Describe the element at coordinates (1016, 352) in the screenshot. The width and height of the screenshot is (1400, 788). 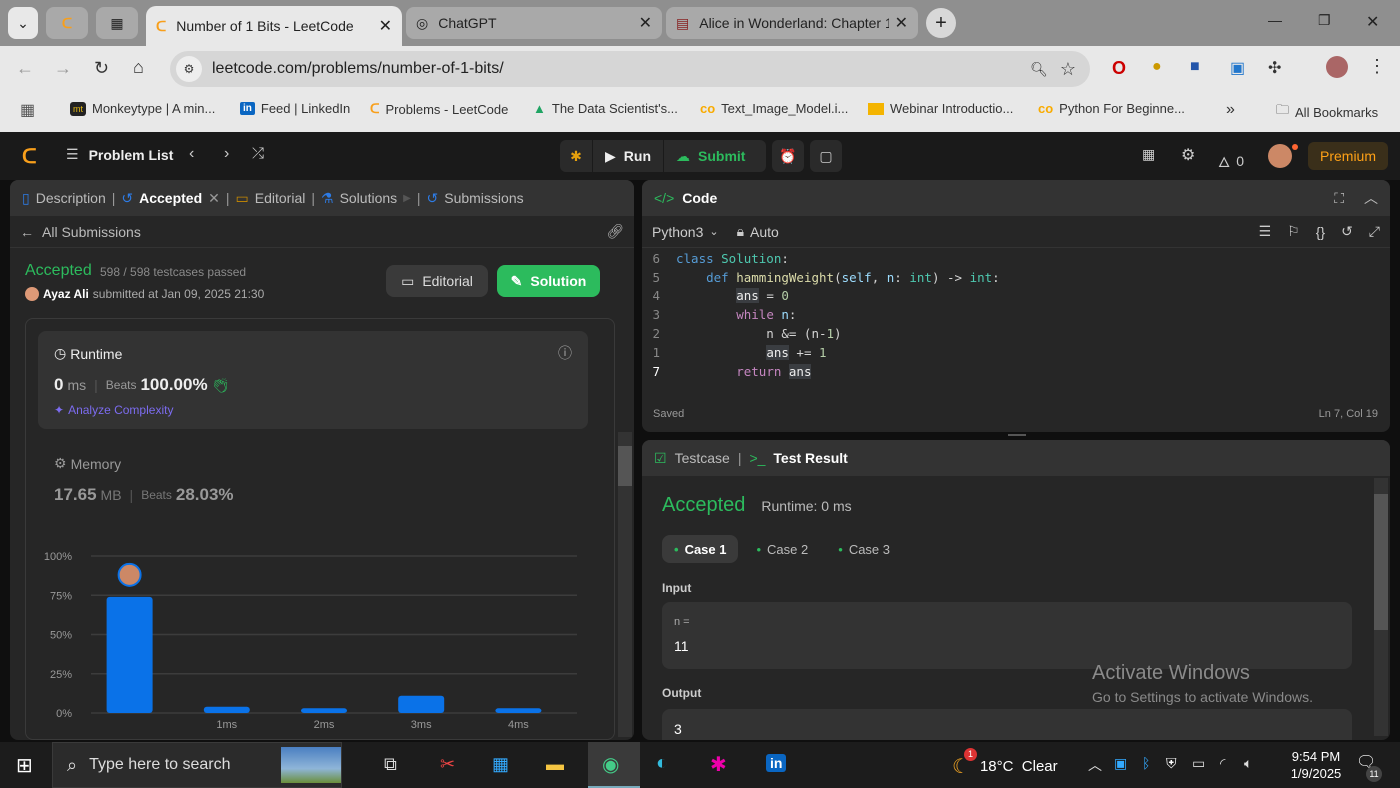
I see `code-line: 1 ans += 1` at that location.